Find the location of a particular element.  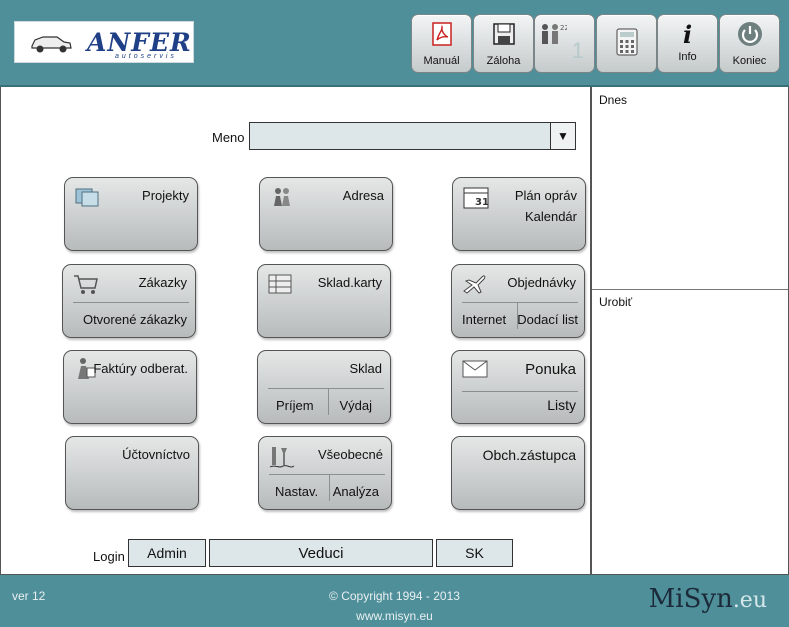

stock-cards-label: Sklad.karty is located at coordinates (349, 282).